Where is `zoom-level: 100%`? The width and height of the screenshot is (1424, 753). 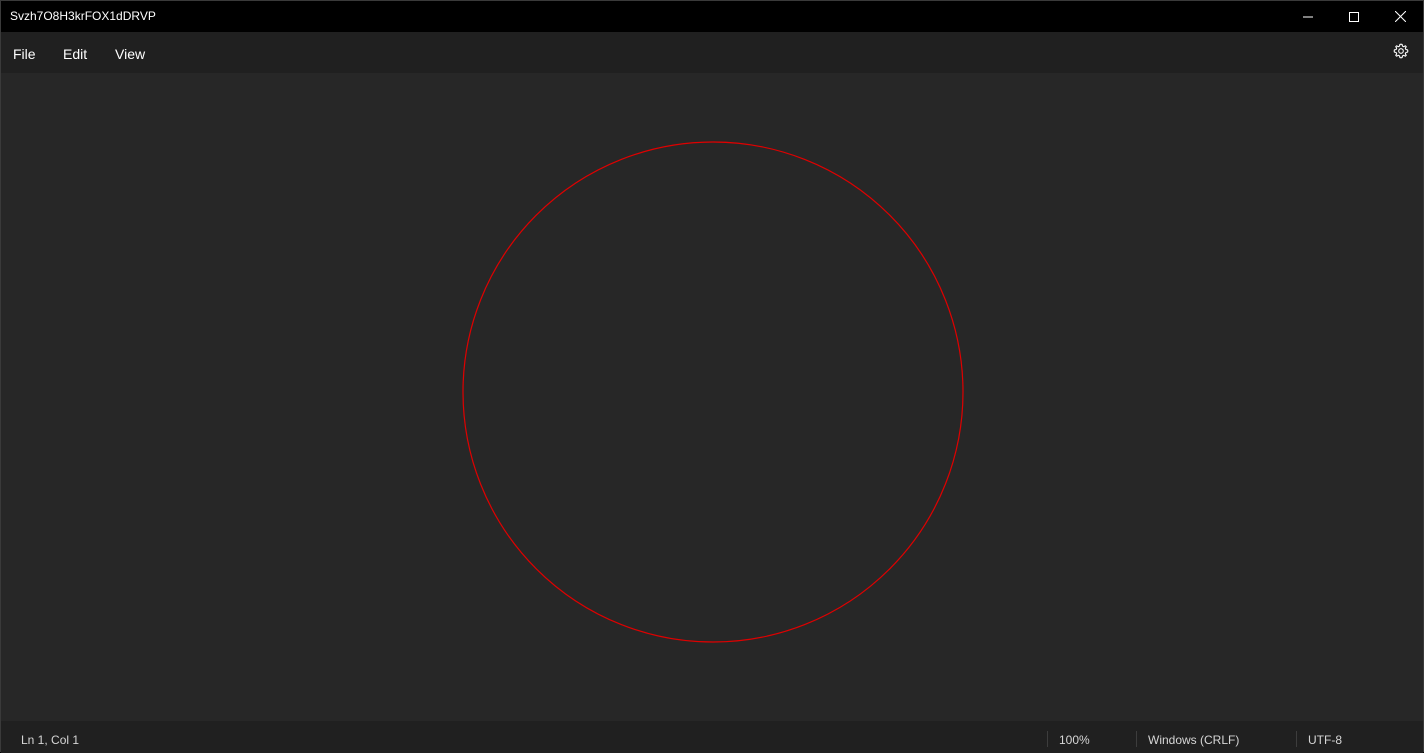
zoom-level: 100% is located at coordinates (1074, 740).